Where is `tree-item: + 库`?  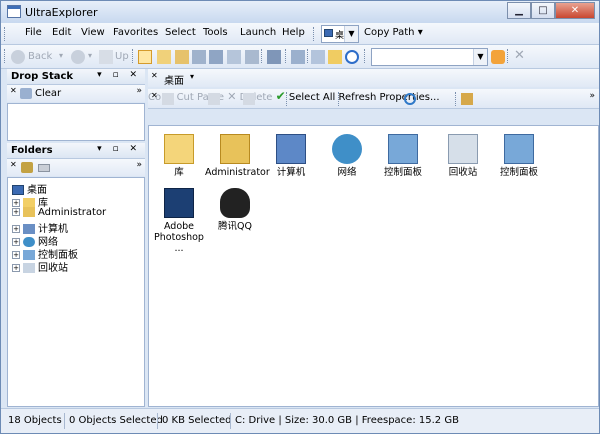 tree-item: + 库 is located at coordinates (30, 201).